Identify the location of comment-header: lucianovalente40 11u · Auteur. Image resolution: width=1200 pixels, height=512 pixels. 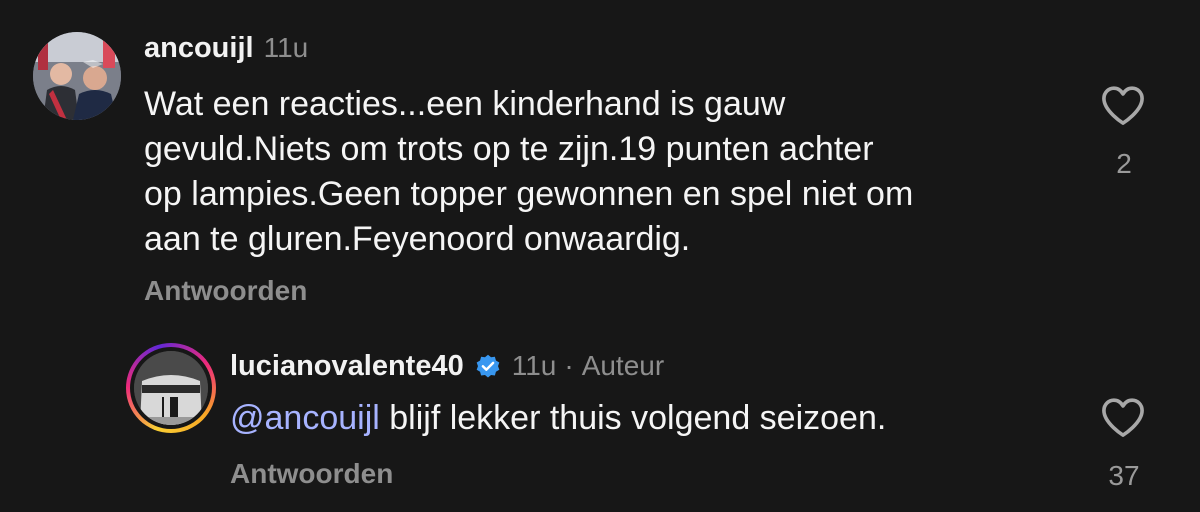
(447, 366).